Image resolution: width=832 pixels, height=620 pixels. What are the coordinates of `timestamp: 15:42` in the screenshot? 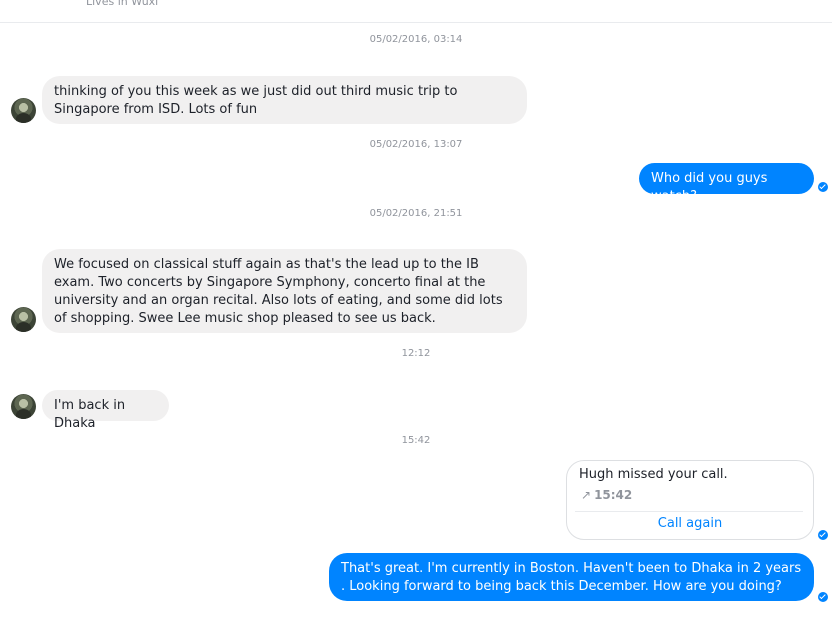 It's located at (416, 440).